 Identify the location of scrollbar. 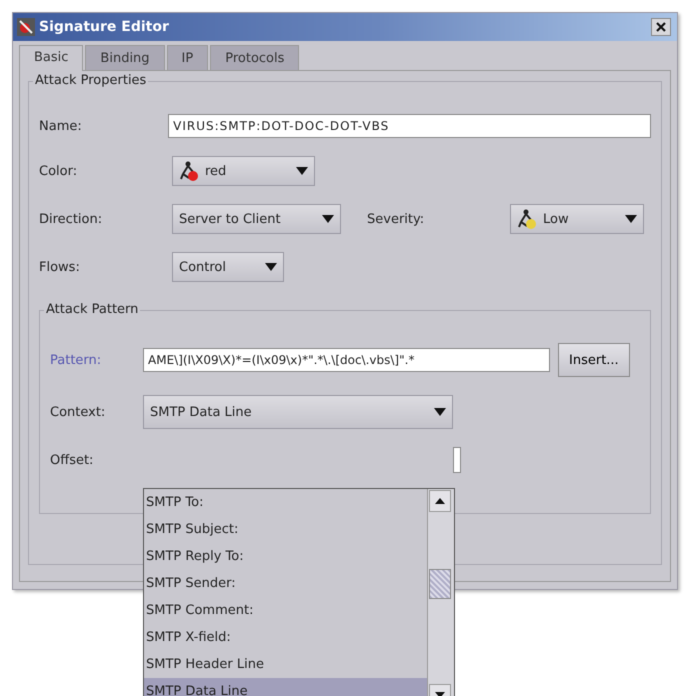
(440, 592).